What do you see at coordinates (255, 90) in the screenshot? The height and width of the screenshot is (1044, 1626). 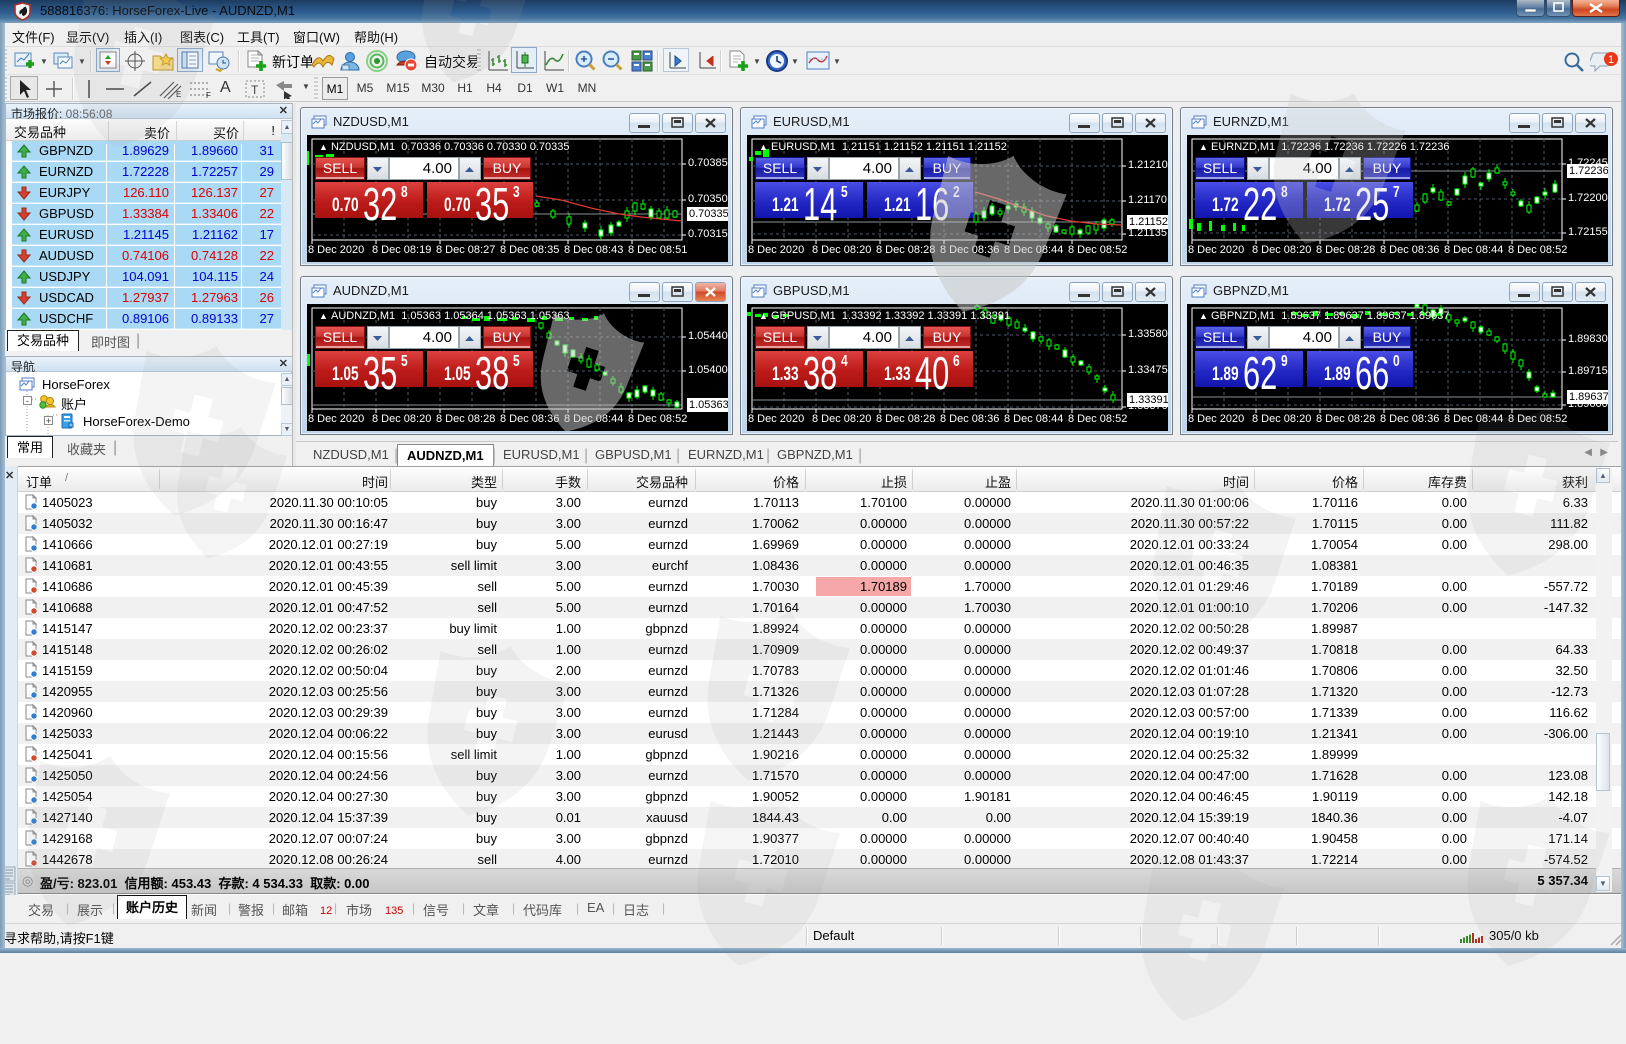 I see `svg-text: T` at bounding box center [255, 90].